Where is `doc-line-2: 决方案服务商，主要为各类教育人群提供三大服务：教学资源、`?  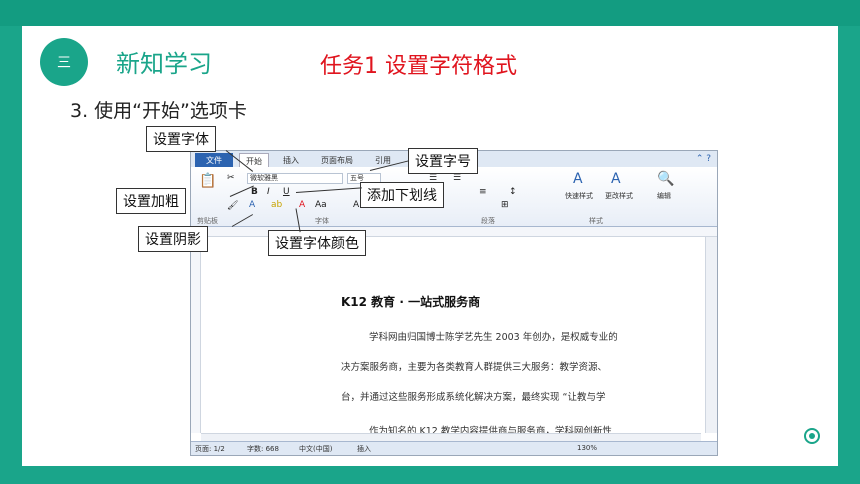 doc-line-2: 决方案服务商，主要为各类教育人群提供三大服务：教学资源、 is located at coordinates (474, 367).